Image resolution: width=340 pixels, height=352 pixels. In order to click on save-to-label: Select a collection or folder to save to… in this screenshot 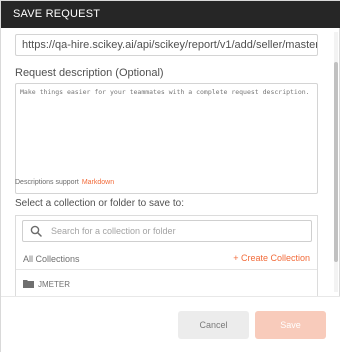, I will do `click(99, 203)`.